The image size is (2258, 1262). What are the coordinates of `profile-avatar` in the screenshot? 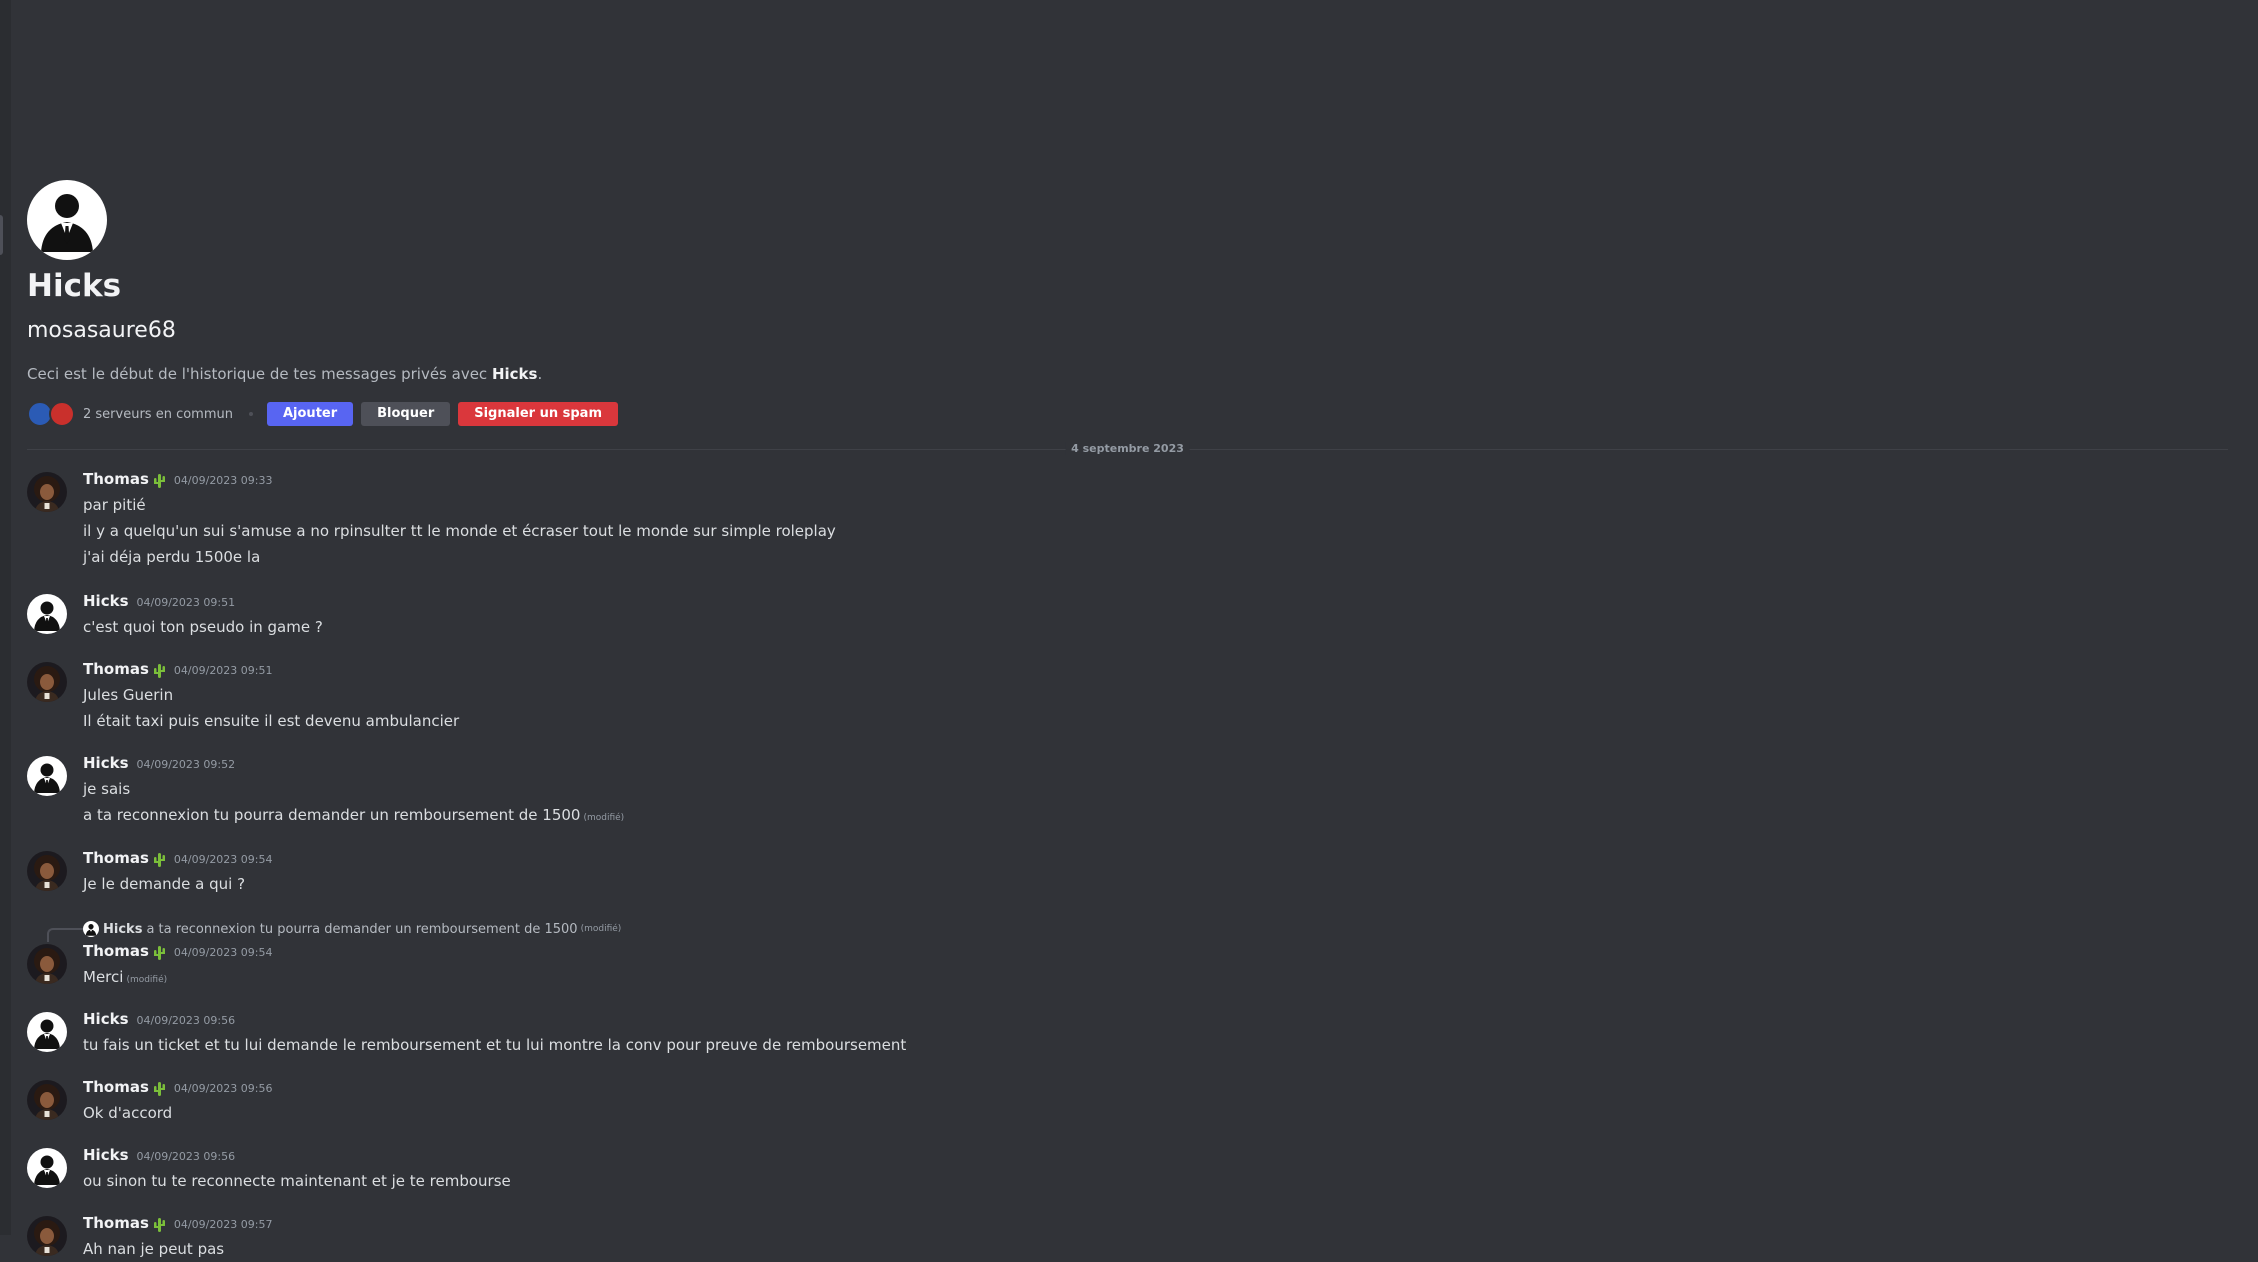 It's located at (67, 220).